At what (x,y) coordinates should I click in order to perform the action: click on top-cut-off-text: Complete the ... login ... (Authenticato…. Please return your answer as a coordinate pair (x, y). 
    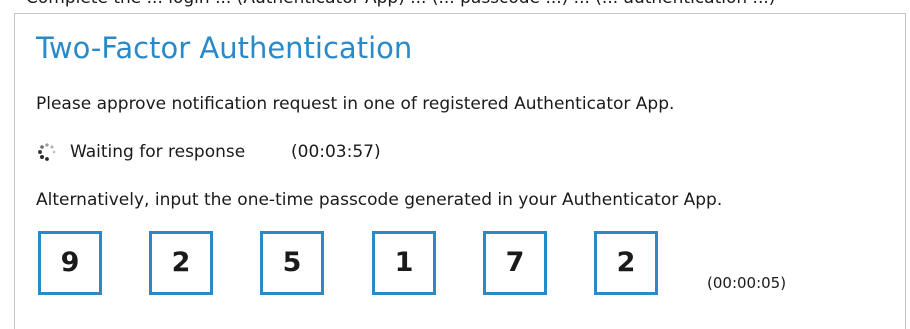
    Looking at the image, I should click on (400, 4).